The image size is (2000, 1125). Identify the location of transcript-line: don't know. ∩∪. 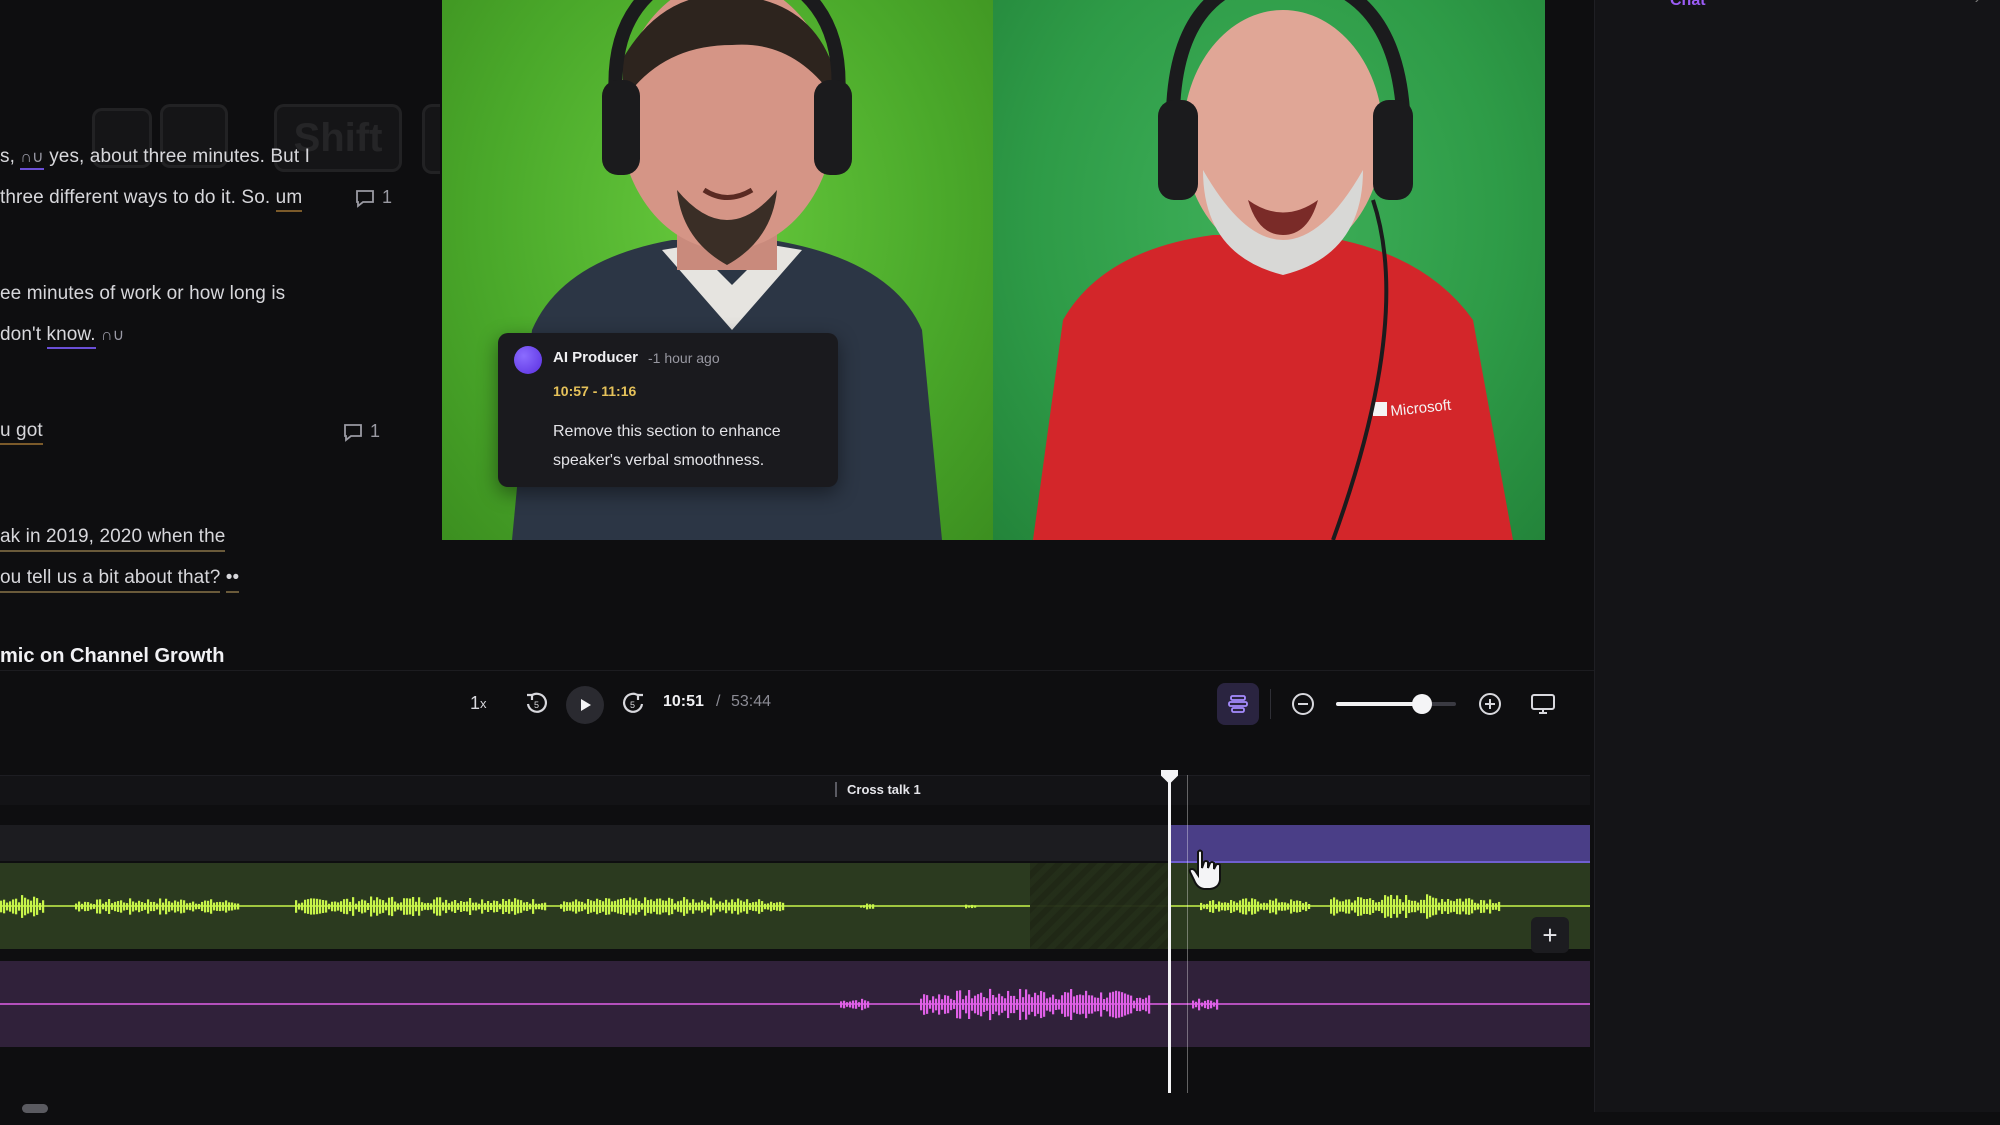
(62, 336).